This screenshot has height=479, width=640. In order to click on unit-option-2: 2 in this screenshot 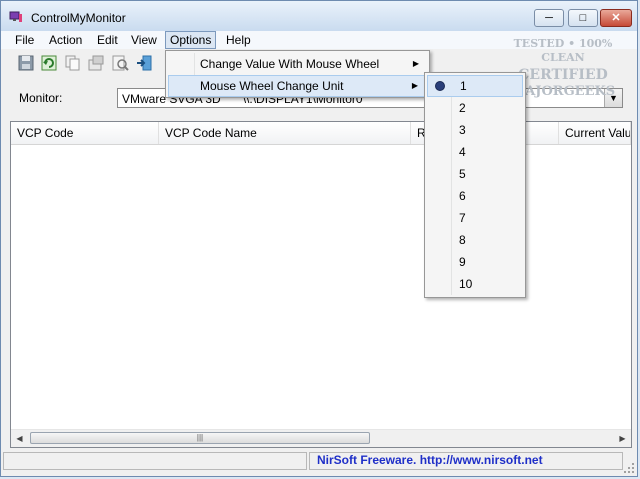, I will do `click(475, 108)`.